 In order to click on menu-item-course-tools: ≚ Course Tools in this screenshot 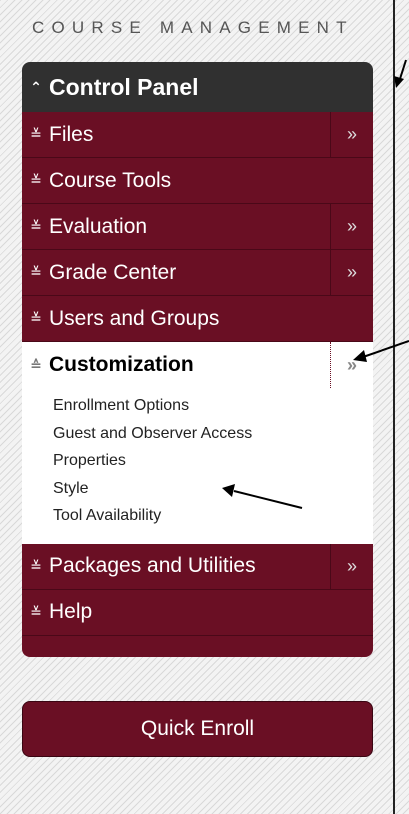, I will do `click(197, 181)`.